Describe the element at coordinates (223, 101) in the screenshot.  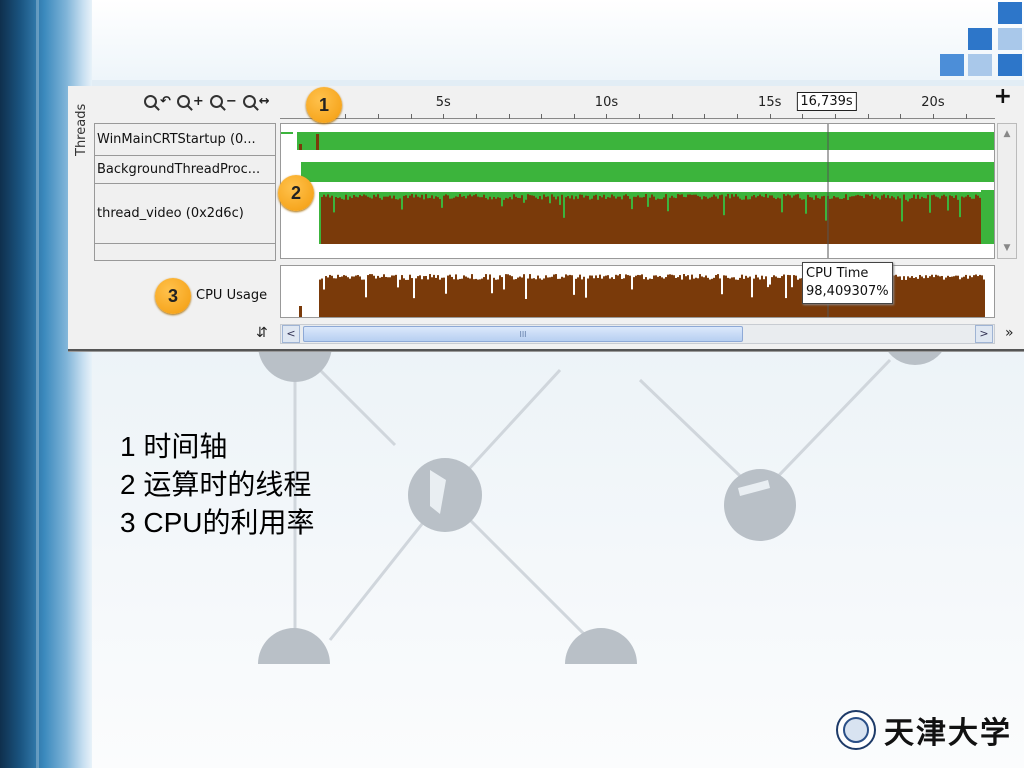
I see `zoom-out-button: −` at that location.